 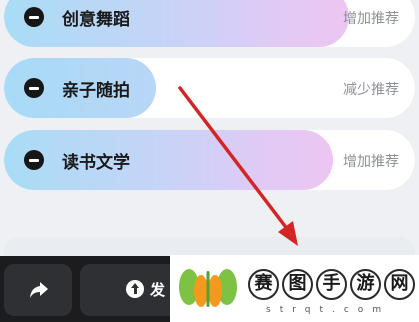 What do you see at coordinates (365, 284) in the screenshot?
I see `watermark-char: 游` at bounding box center [365, 284].